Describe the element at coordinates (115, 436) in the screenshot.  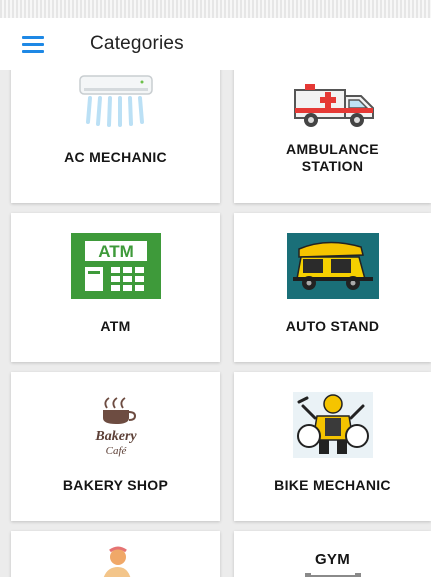
I see `svg-text: Bakery` at that location.